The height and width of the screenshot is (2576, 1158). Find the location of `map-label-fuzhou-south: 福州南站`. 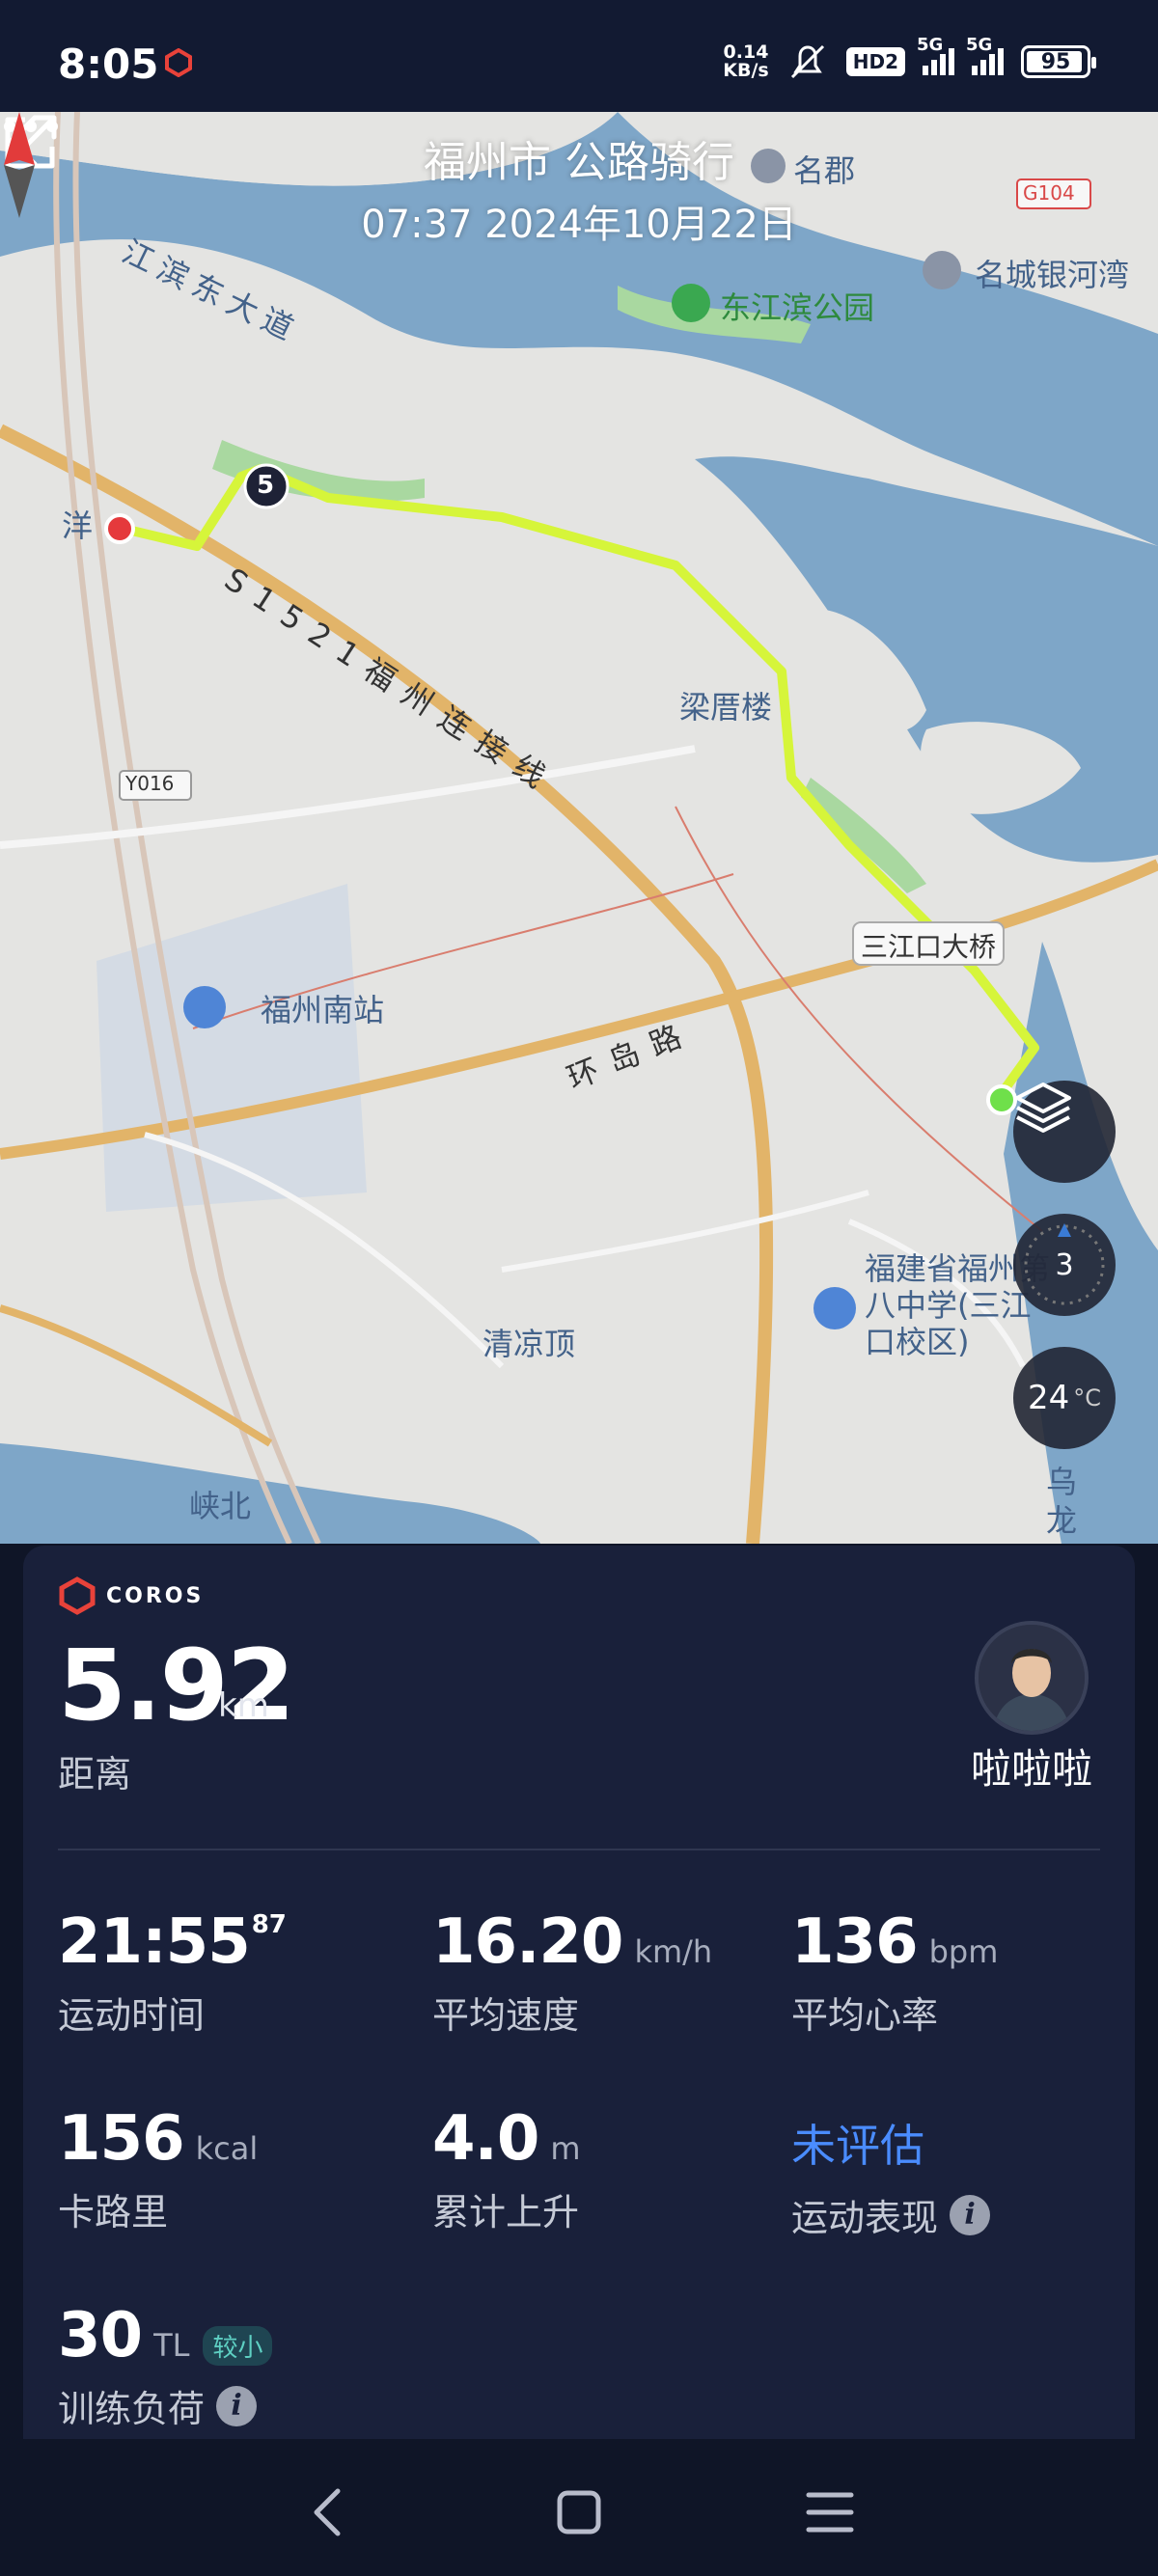

map-label-fuzhou-south: 福州南站 is located at coordinates (323, 1010).